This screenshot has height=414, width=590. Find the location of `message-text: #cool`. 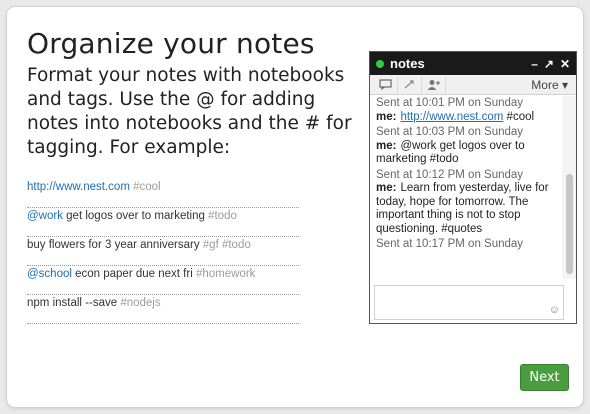

message-text: #cool is located at coordinates (519, 116).